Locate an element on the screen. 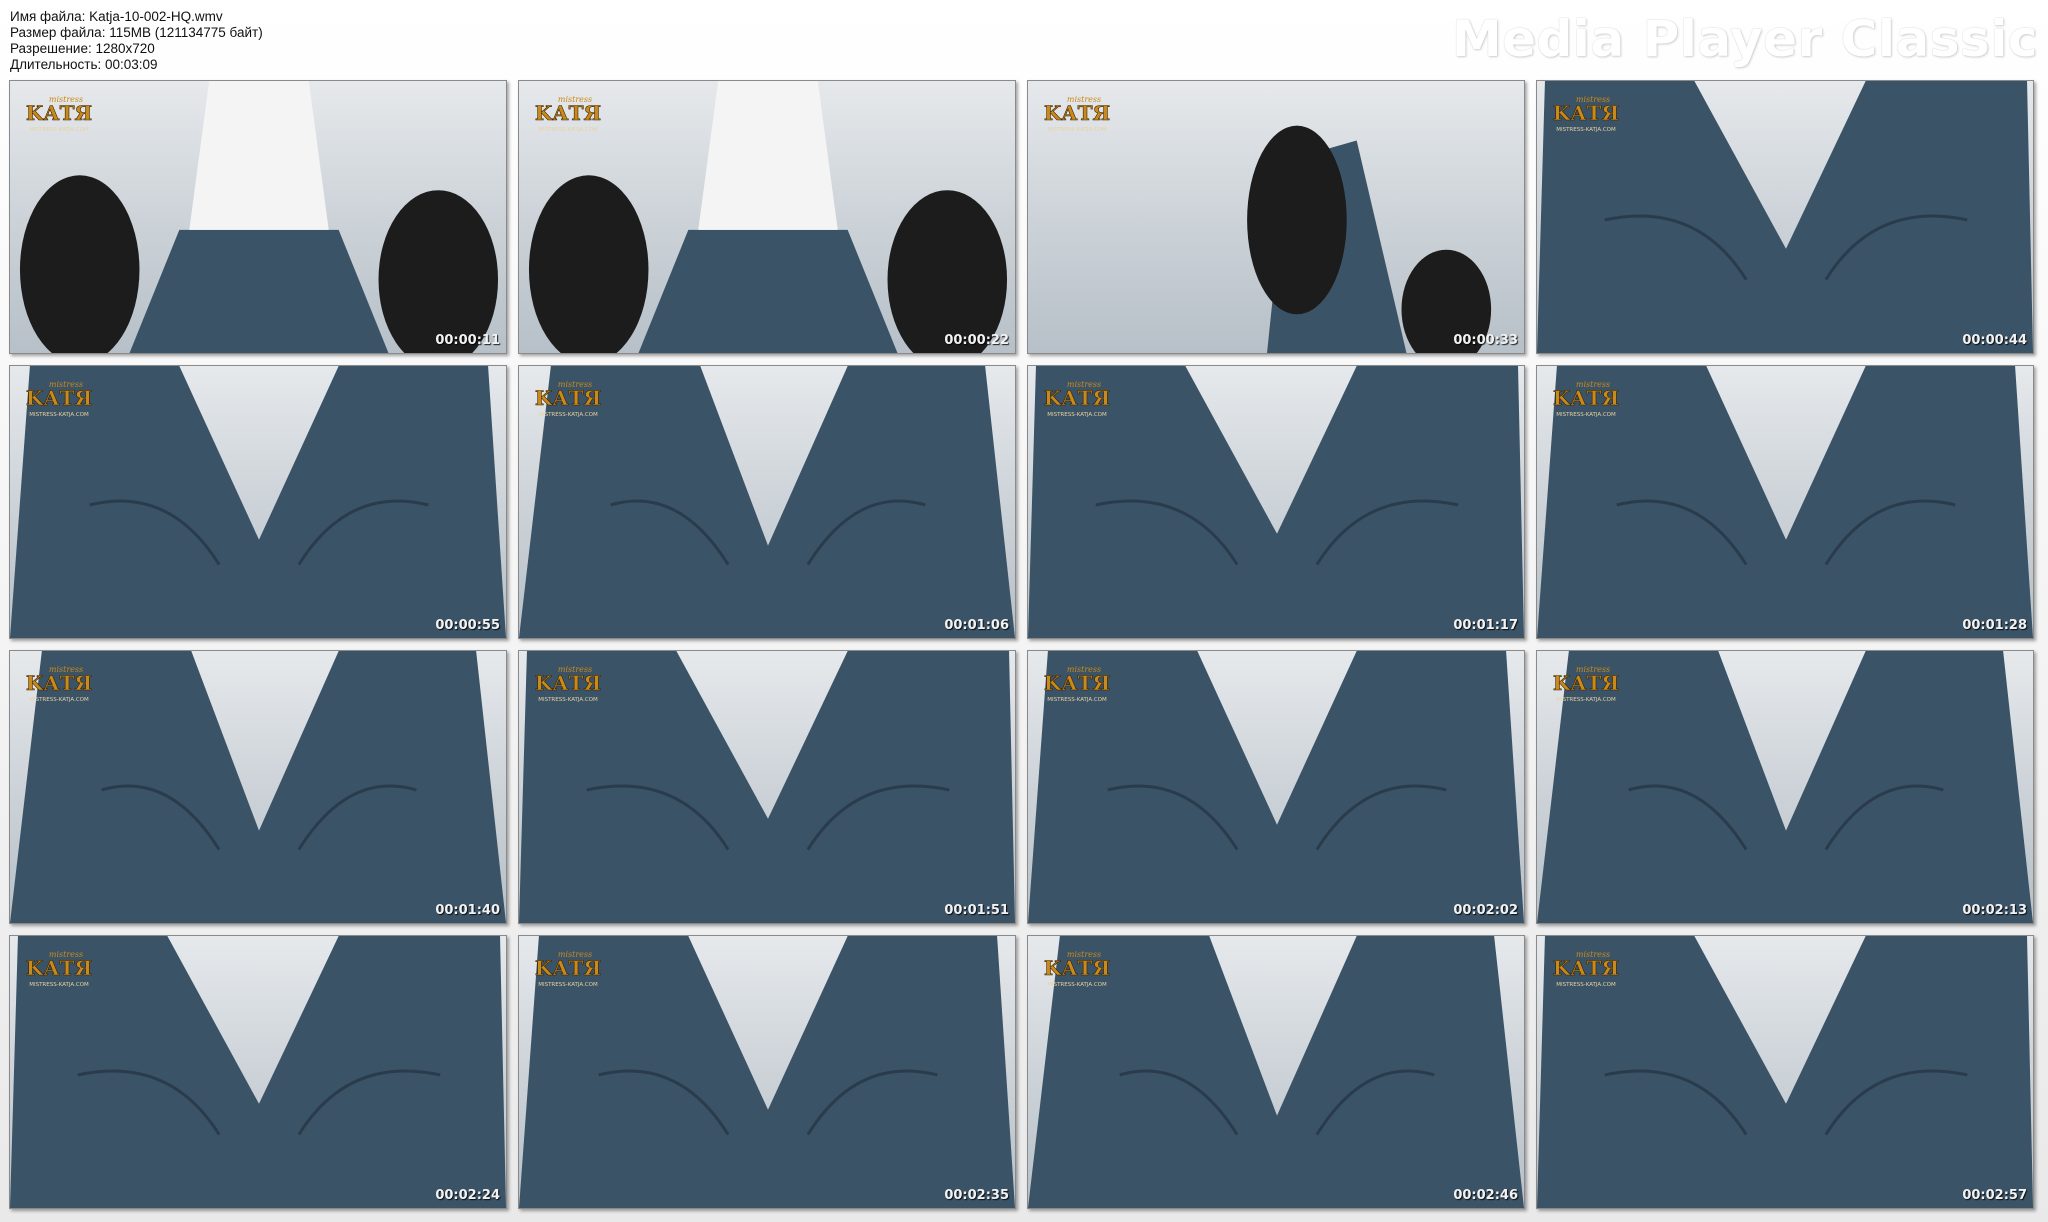 The width and height of the screenshot is (2048, 1222). timestamp-label: 00:00:33 is located at coordinates (1485, 340).